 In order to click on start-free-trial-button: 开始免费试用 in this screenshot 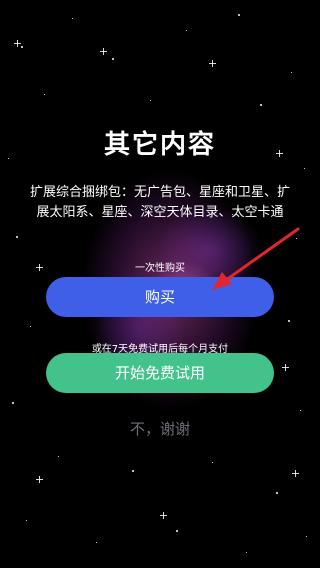, I will do `click(160, 373)`.